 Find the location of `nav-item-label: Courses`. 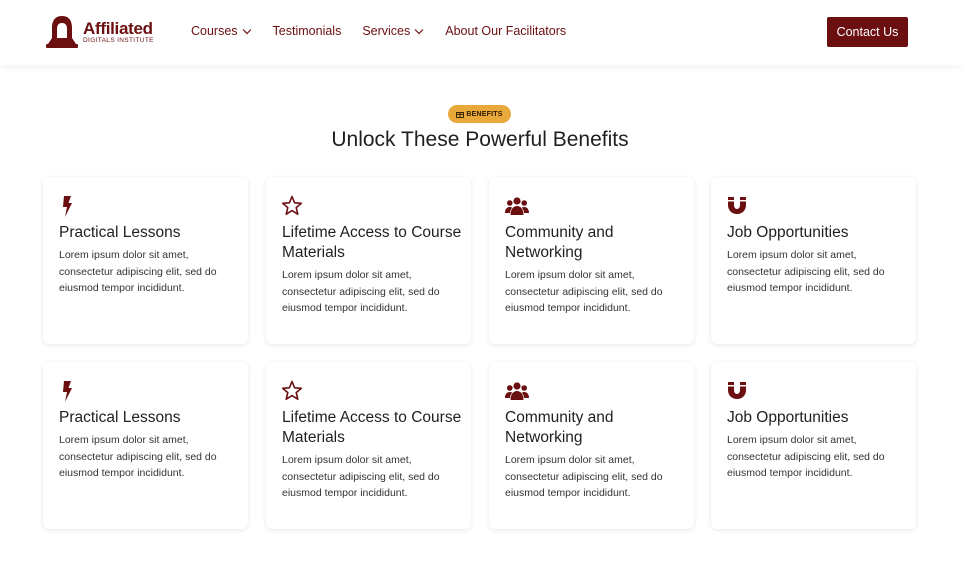

nav-item-label: Courses is located at coordinates (214, 31).